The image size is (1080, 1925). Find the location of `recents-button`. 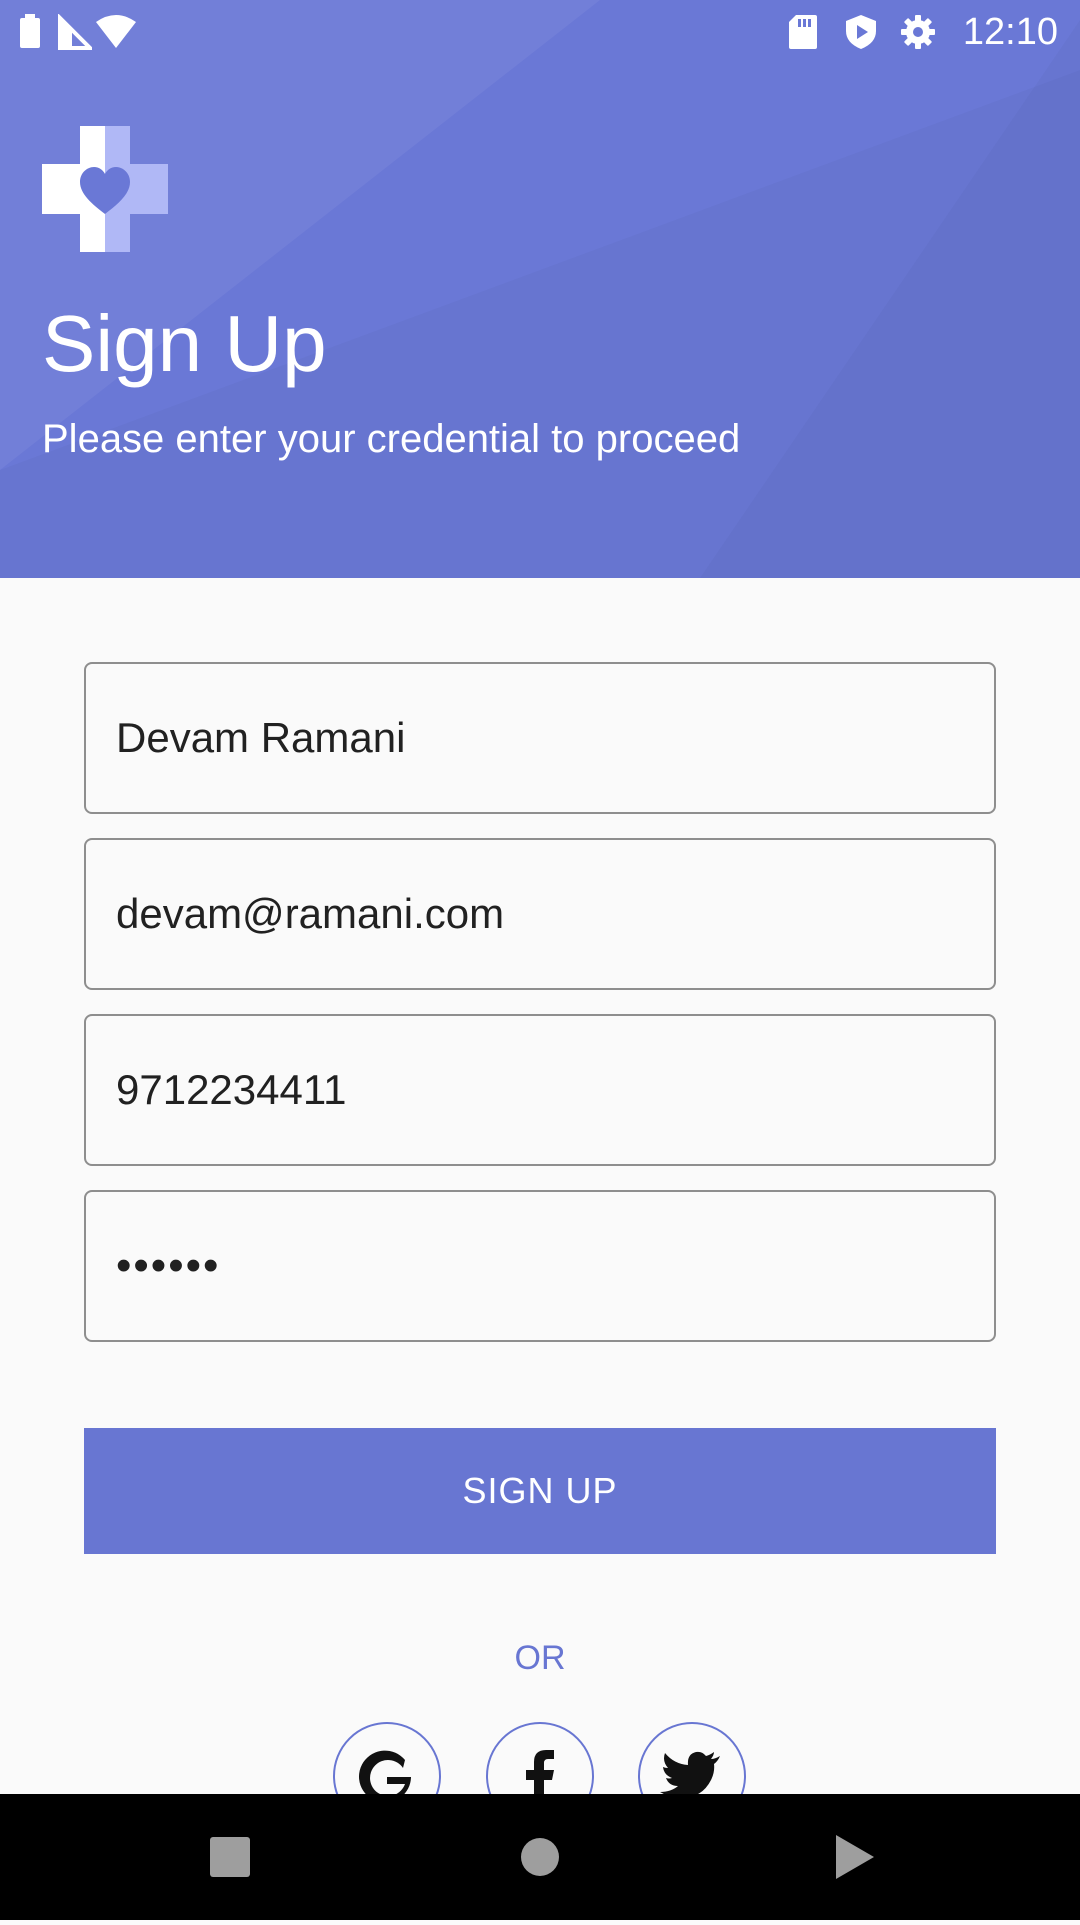

recents-button is located at coordinates (230, 1857).